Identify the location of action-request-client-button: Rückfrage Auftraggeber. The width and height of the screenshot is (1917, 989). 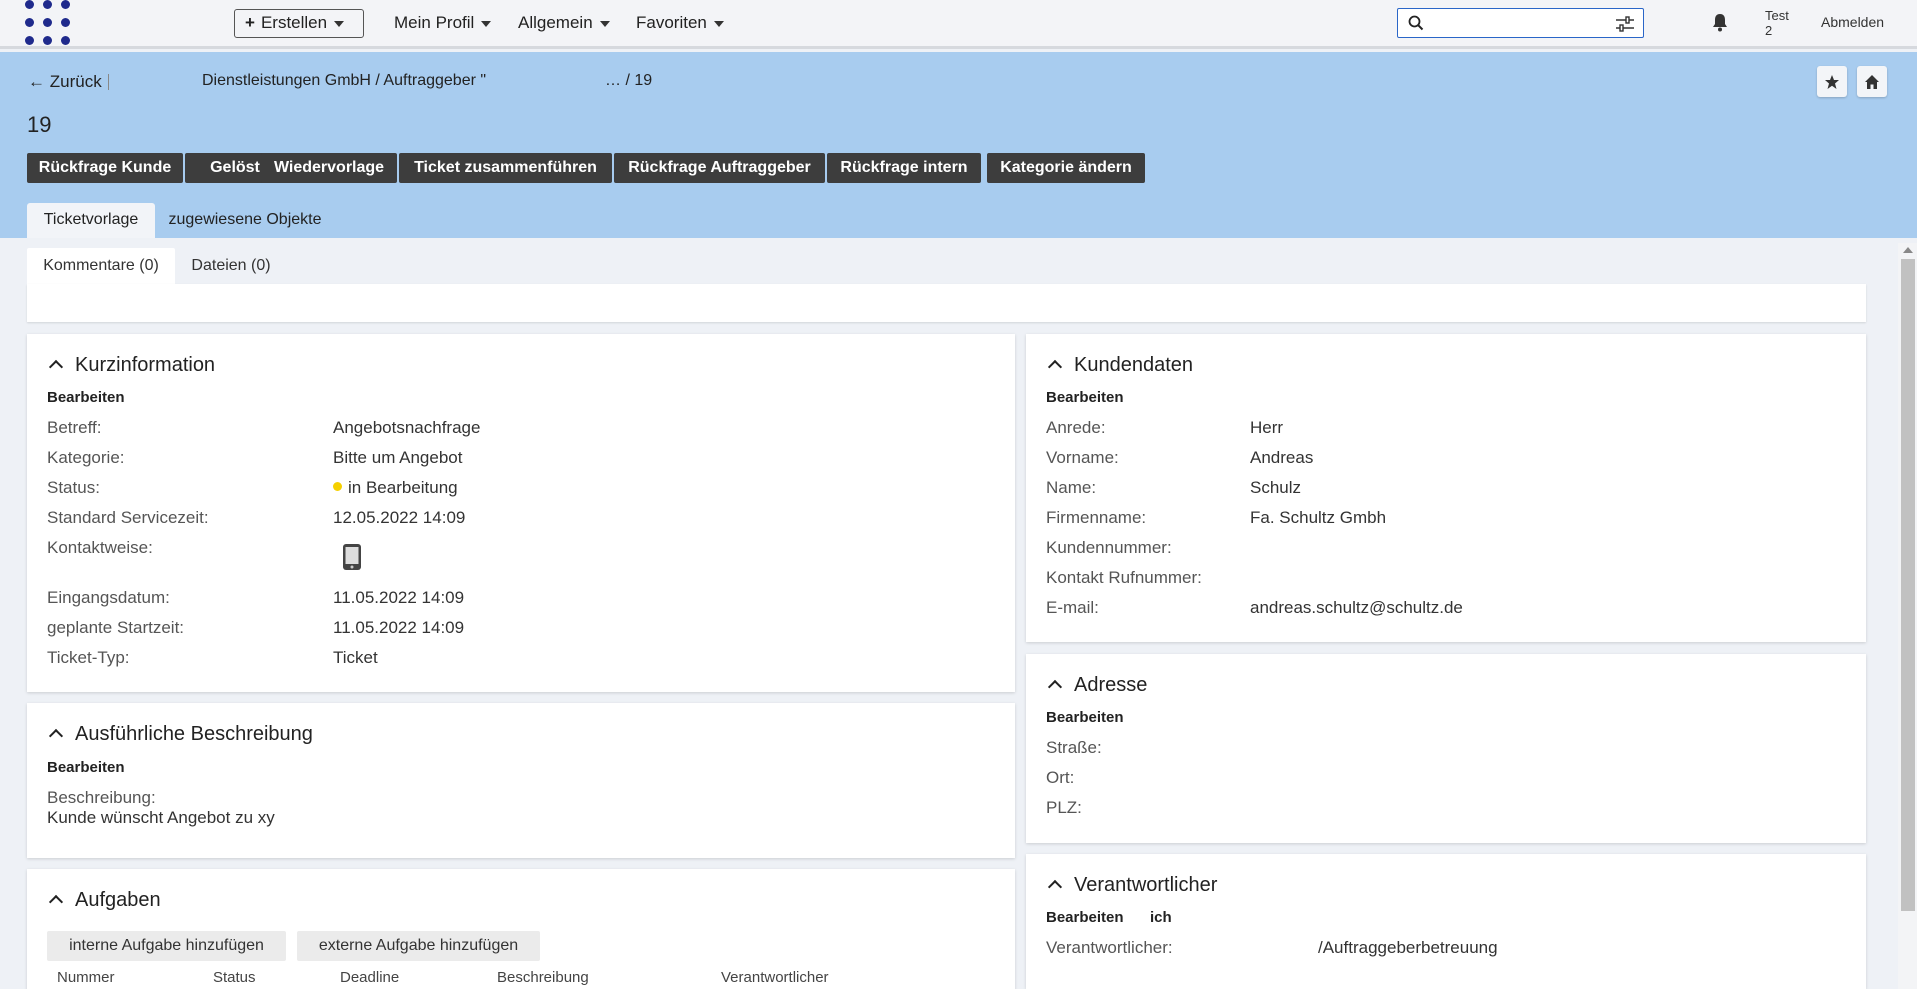
(719, 168).